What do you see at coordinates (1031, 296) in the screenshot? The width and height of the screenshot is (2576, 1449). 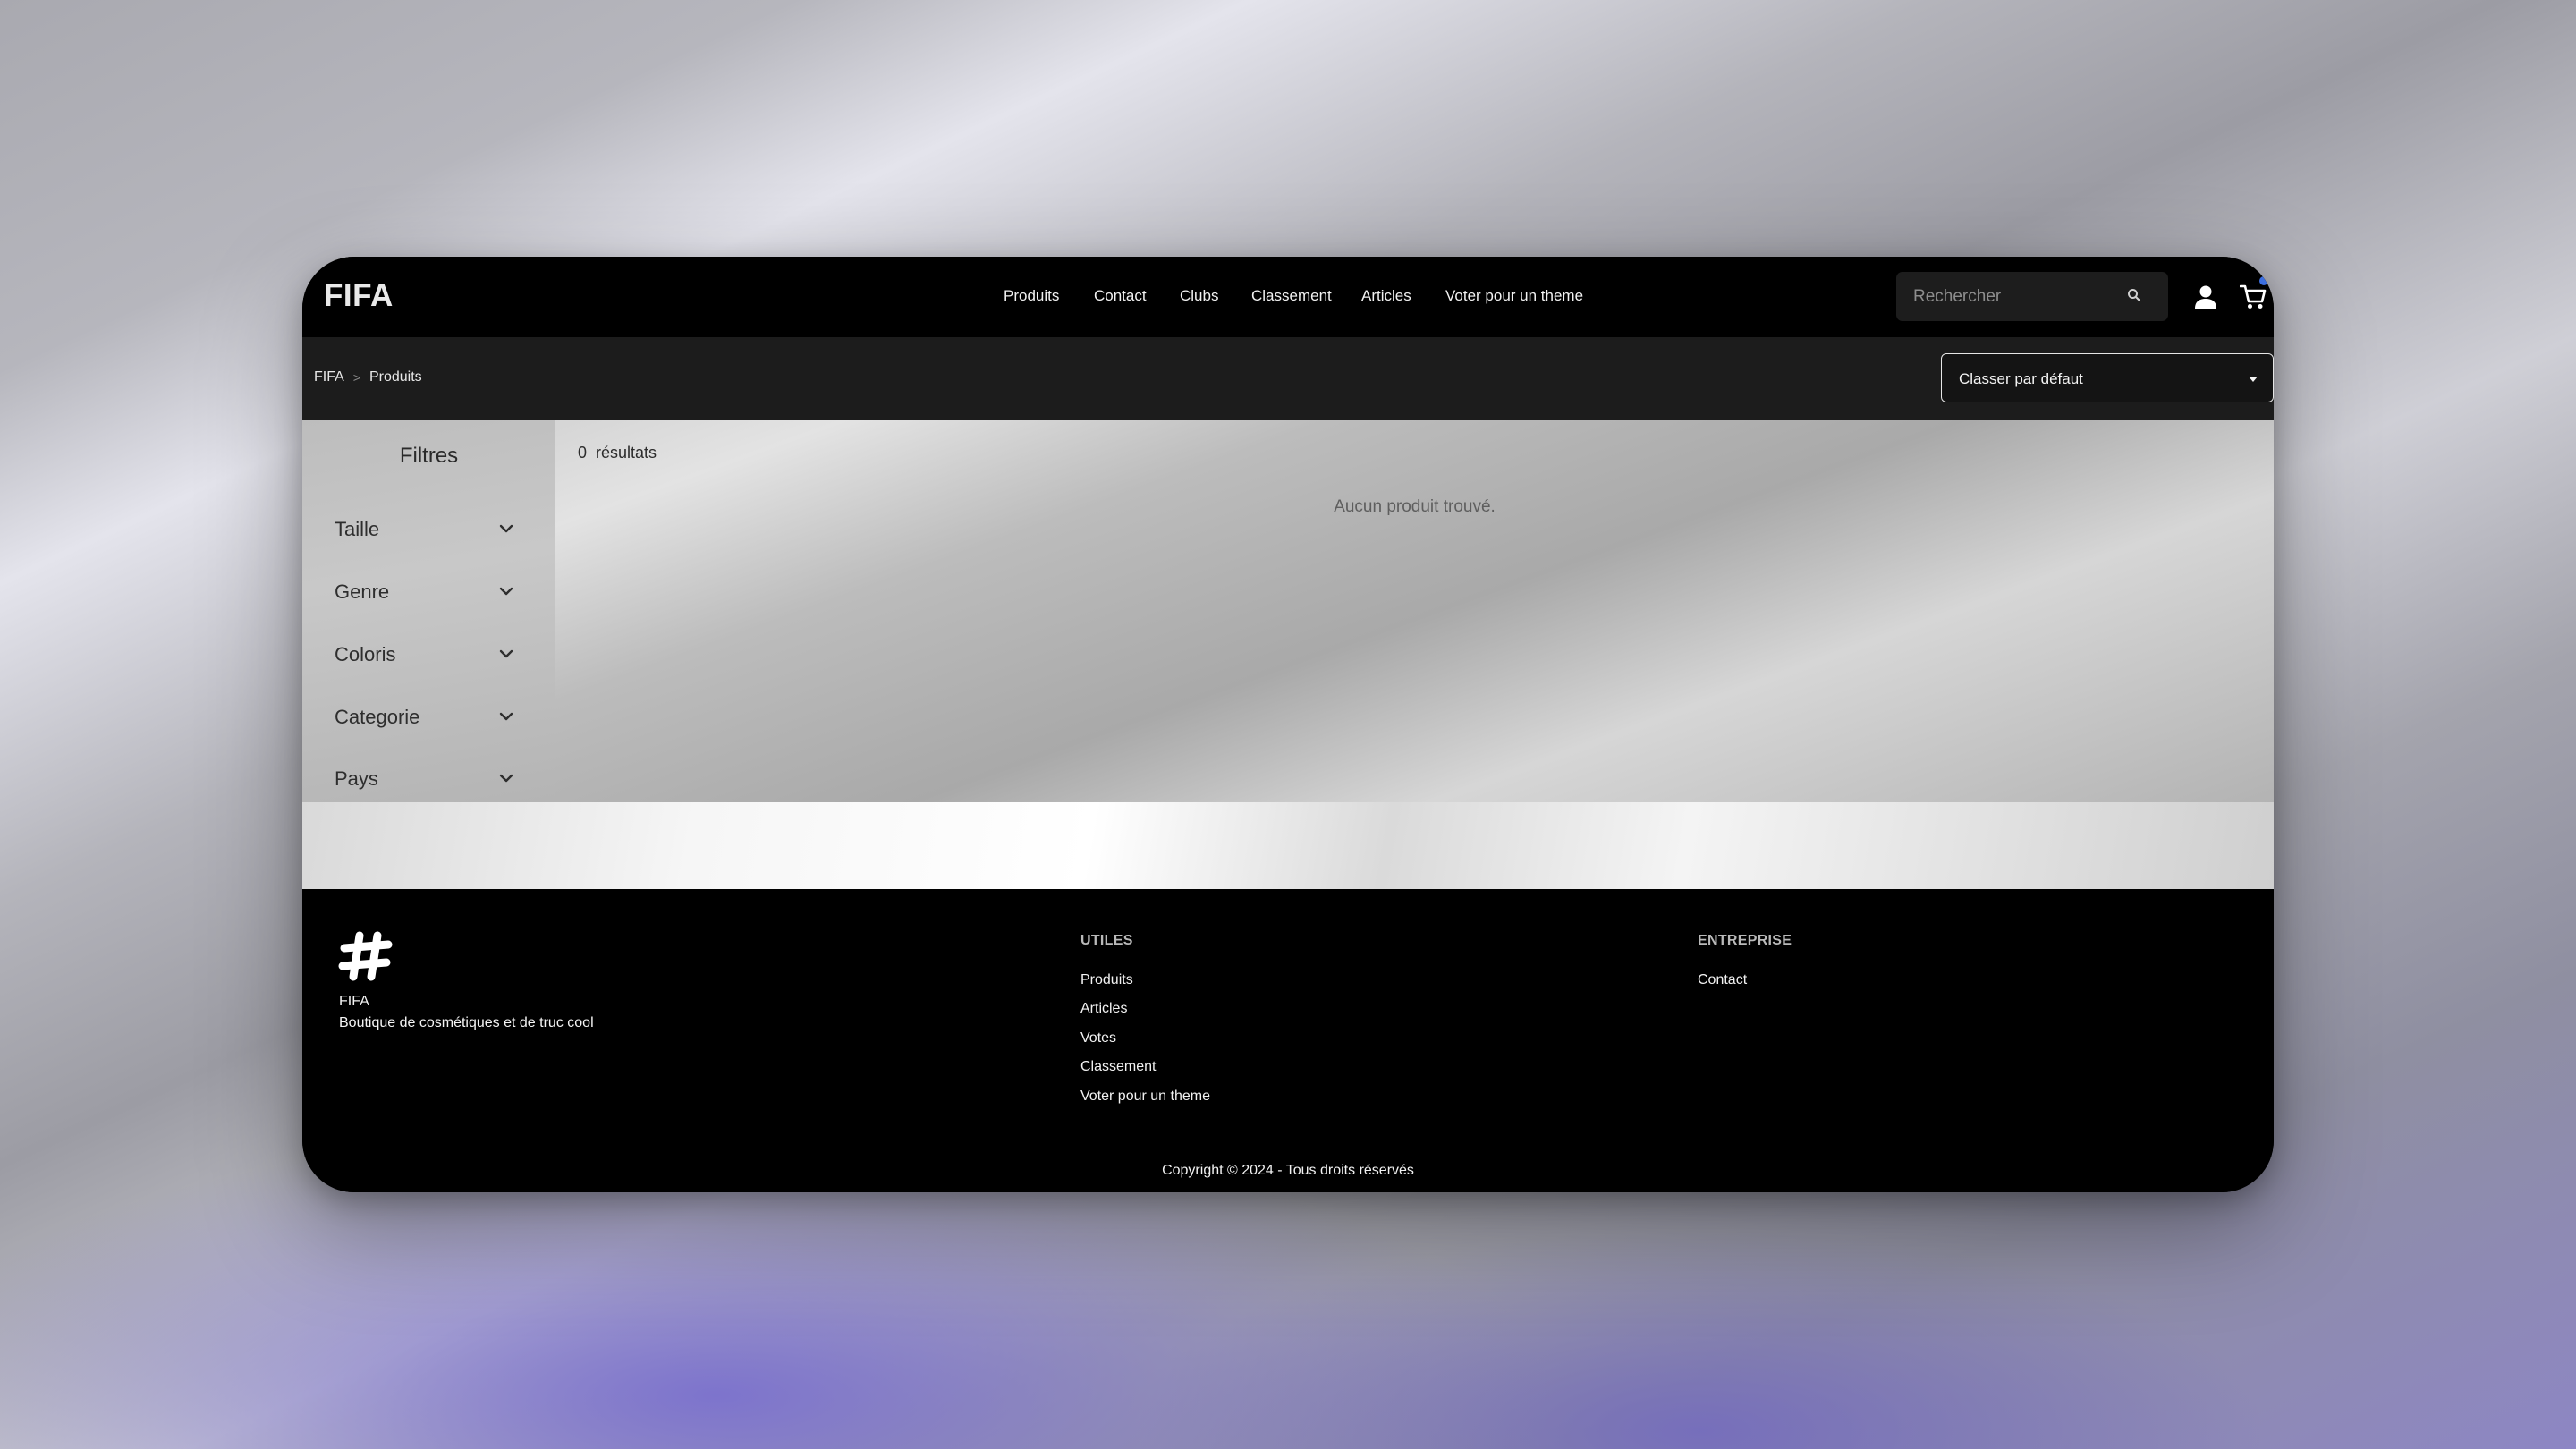 I see `nav-link-produits: Produits` at bounding box center [1031, 296].